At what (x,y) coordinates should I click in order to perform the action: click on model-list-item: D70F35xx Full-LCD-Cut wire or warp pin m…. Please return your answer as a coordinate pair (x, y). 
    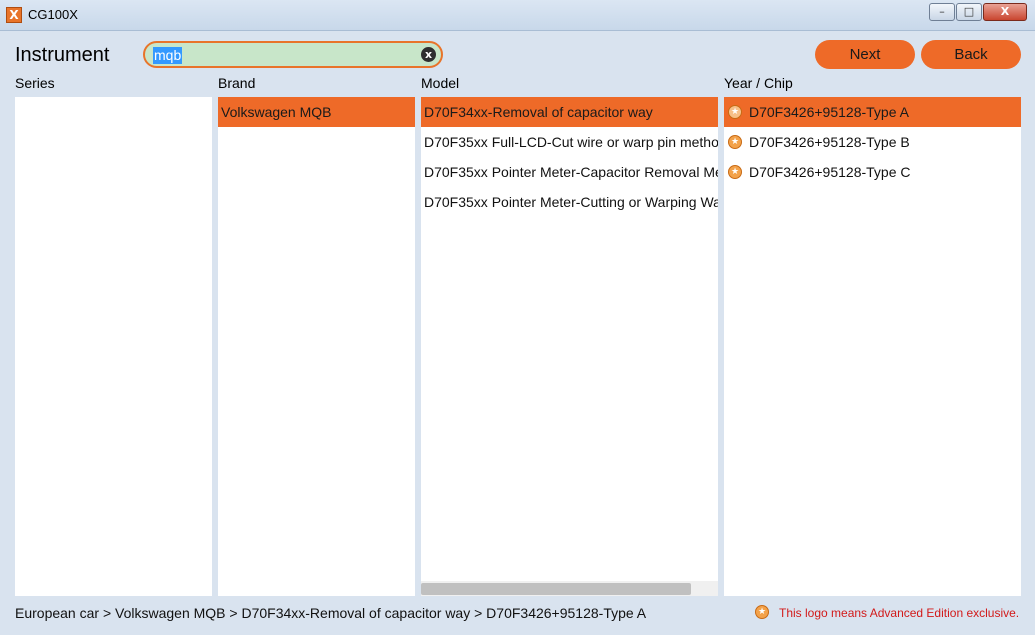
    Looking at the image, I should click on (569, 142).